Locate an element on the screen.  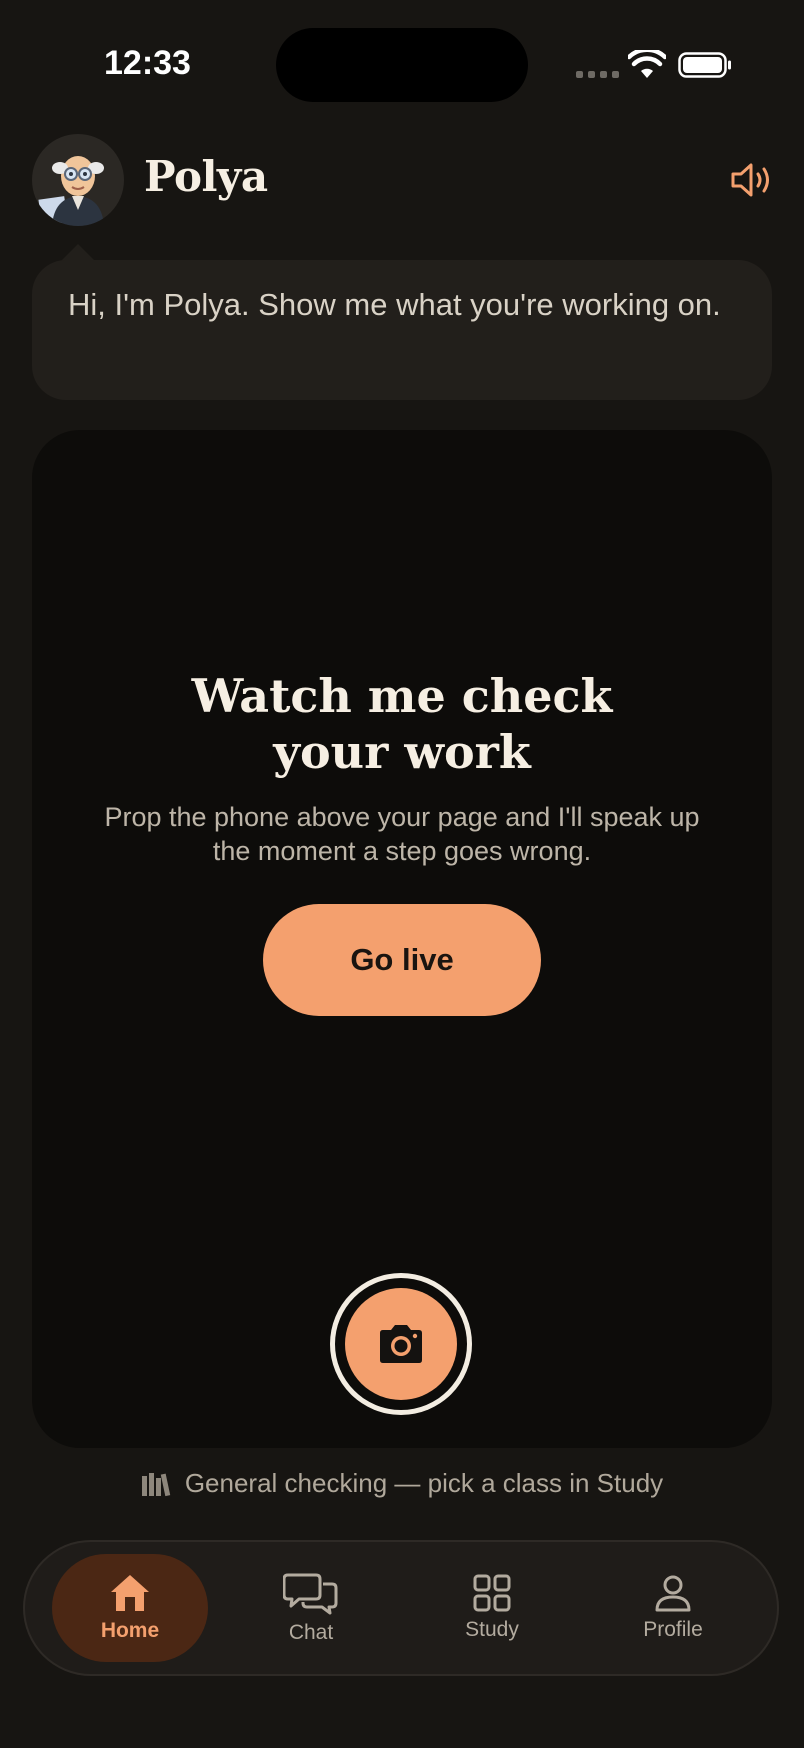
speech-bubble is located at coordinates (402, 330).